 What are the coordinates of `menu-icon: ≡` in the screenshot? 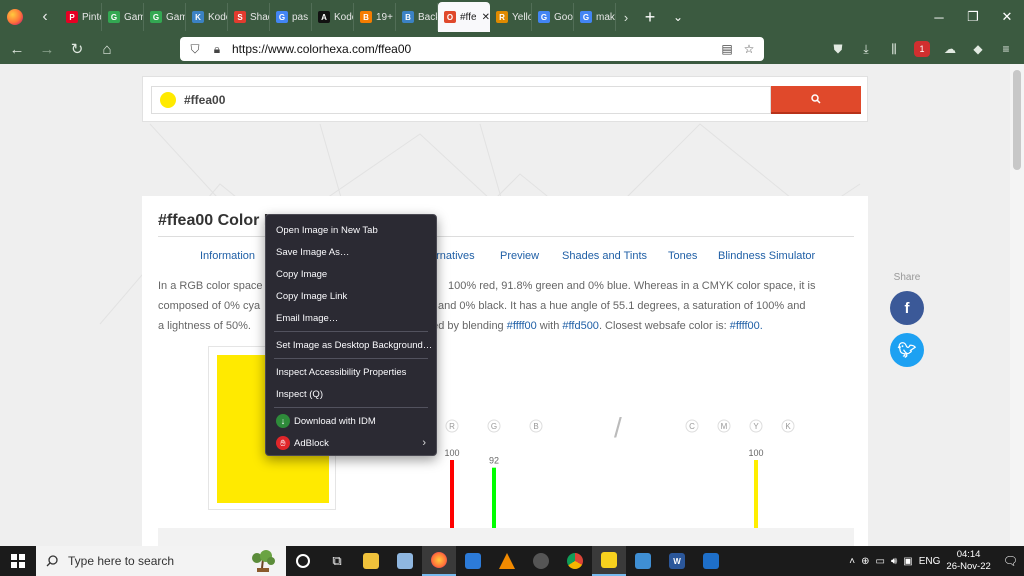 It's located at (1006, 49).